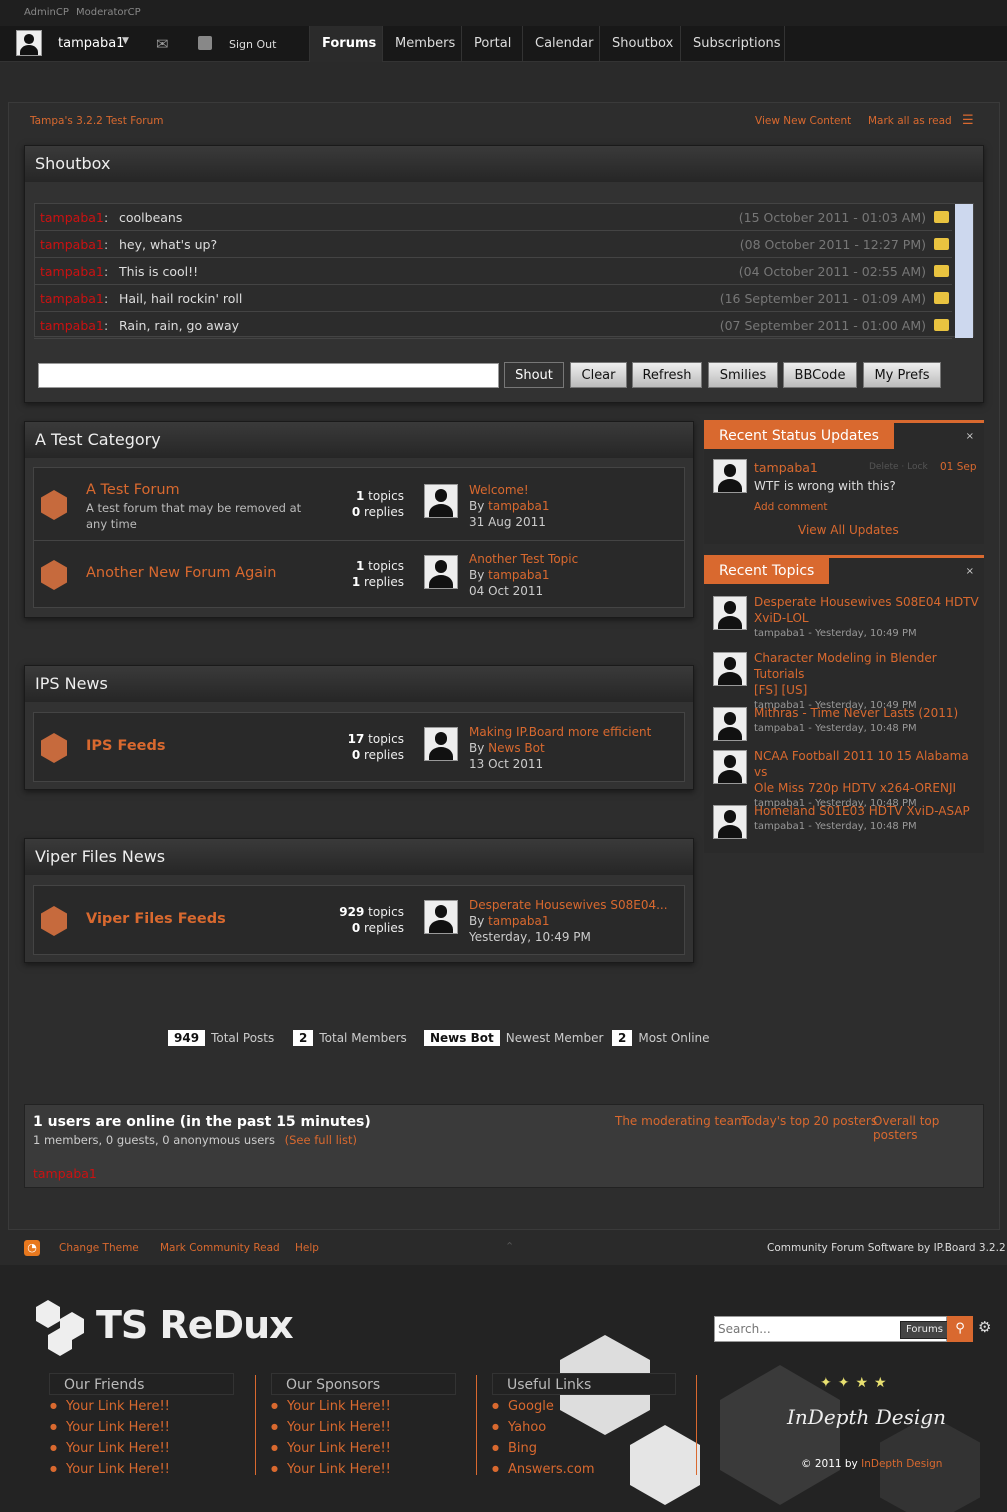 Image resolution: width=1007 pixels, height=1512 pixels. Describe the element at coordinates (960, 1329) in the screenshot. I see `search-icon: ⚲` at that location.